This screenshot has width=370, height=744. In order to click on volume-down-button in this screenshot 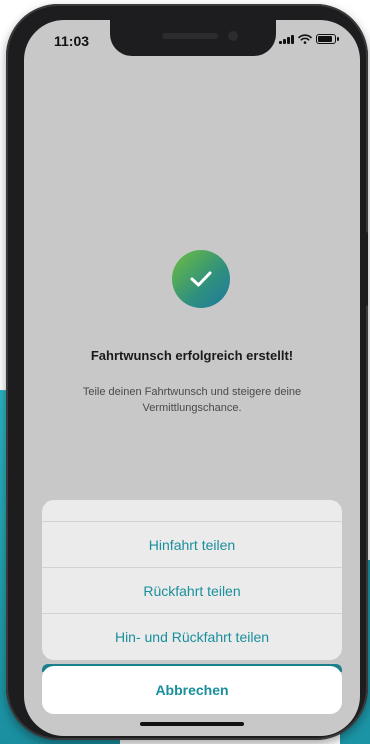, I will do `click(11, 280)`.